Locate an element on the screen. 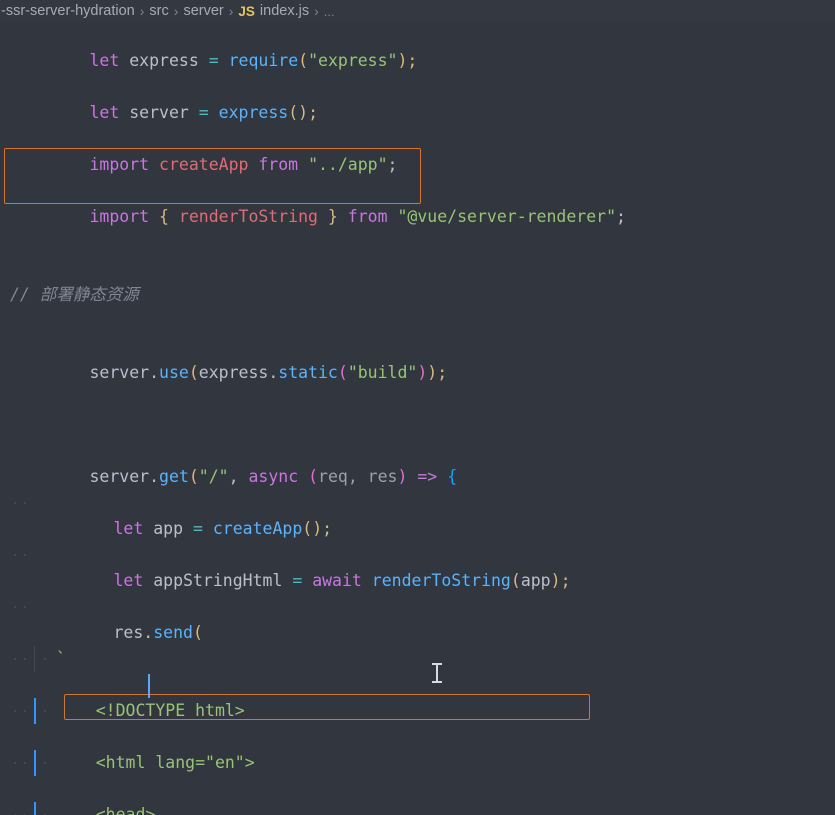 The width and height of the screenshot is (835, 815). token-template-backtick: ` is located at coordinates (61, 658).